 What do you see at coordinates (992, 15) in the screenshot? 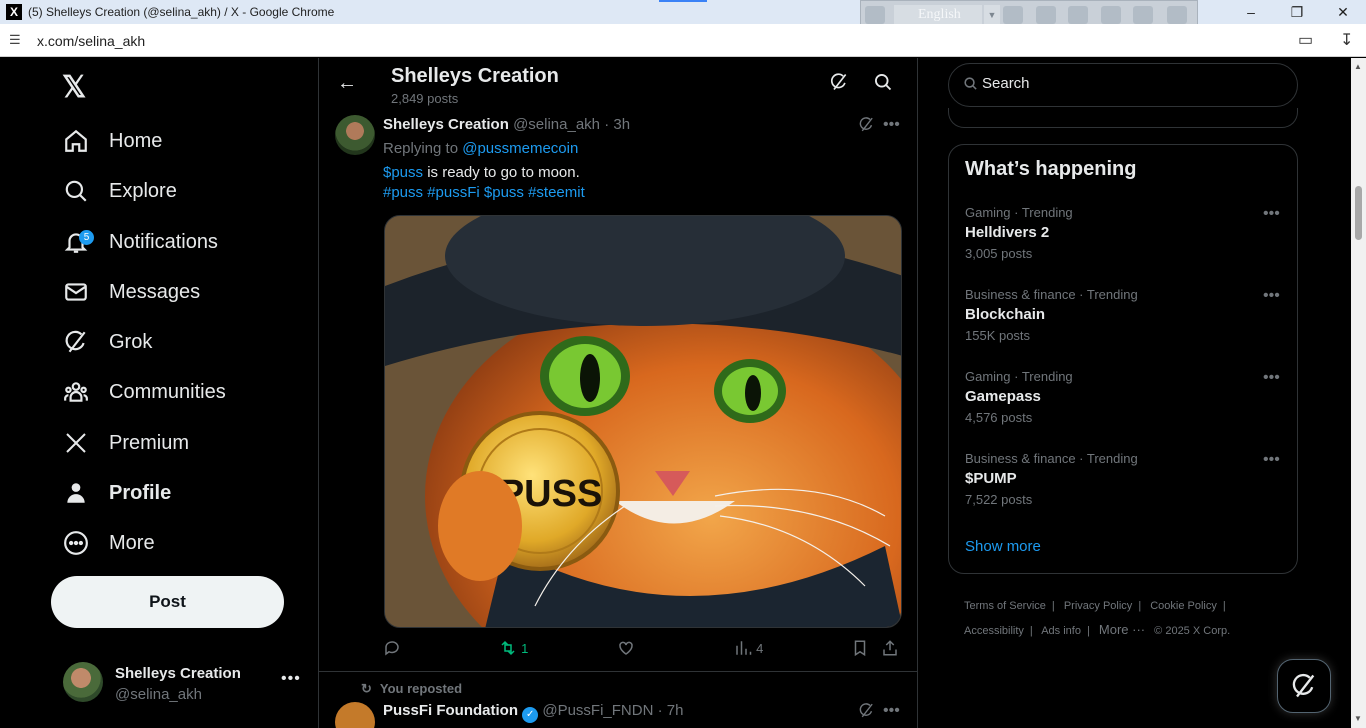
I see `chevron-down-icon: ▼` at bounding box center [992, 15].